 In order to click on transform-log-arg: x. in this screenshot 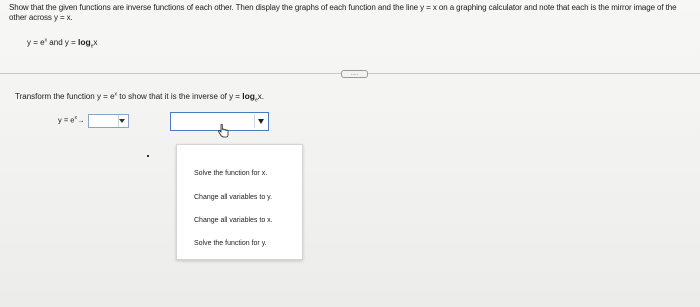, I will do `click(260, 96)`.